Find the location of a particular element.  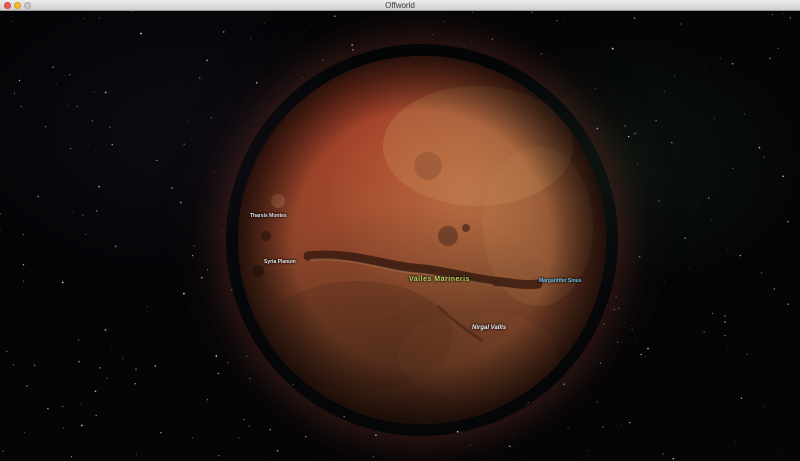

map-label-valles-marineris: Valles Marineris is located at coordinates (439, 279).